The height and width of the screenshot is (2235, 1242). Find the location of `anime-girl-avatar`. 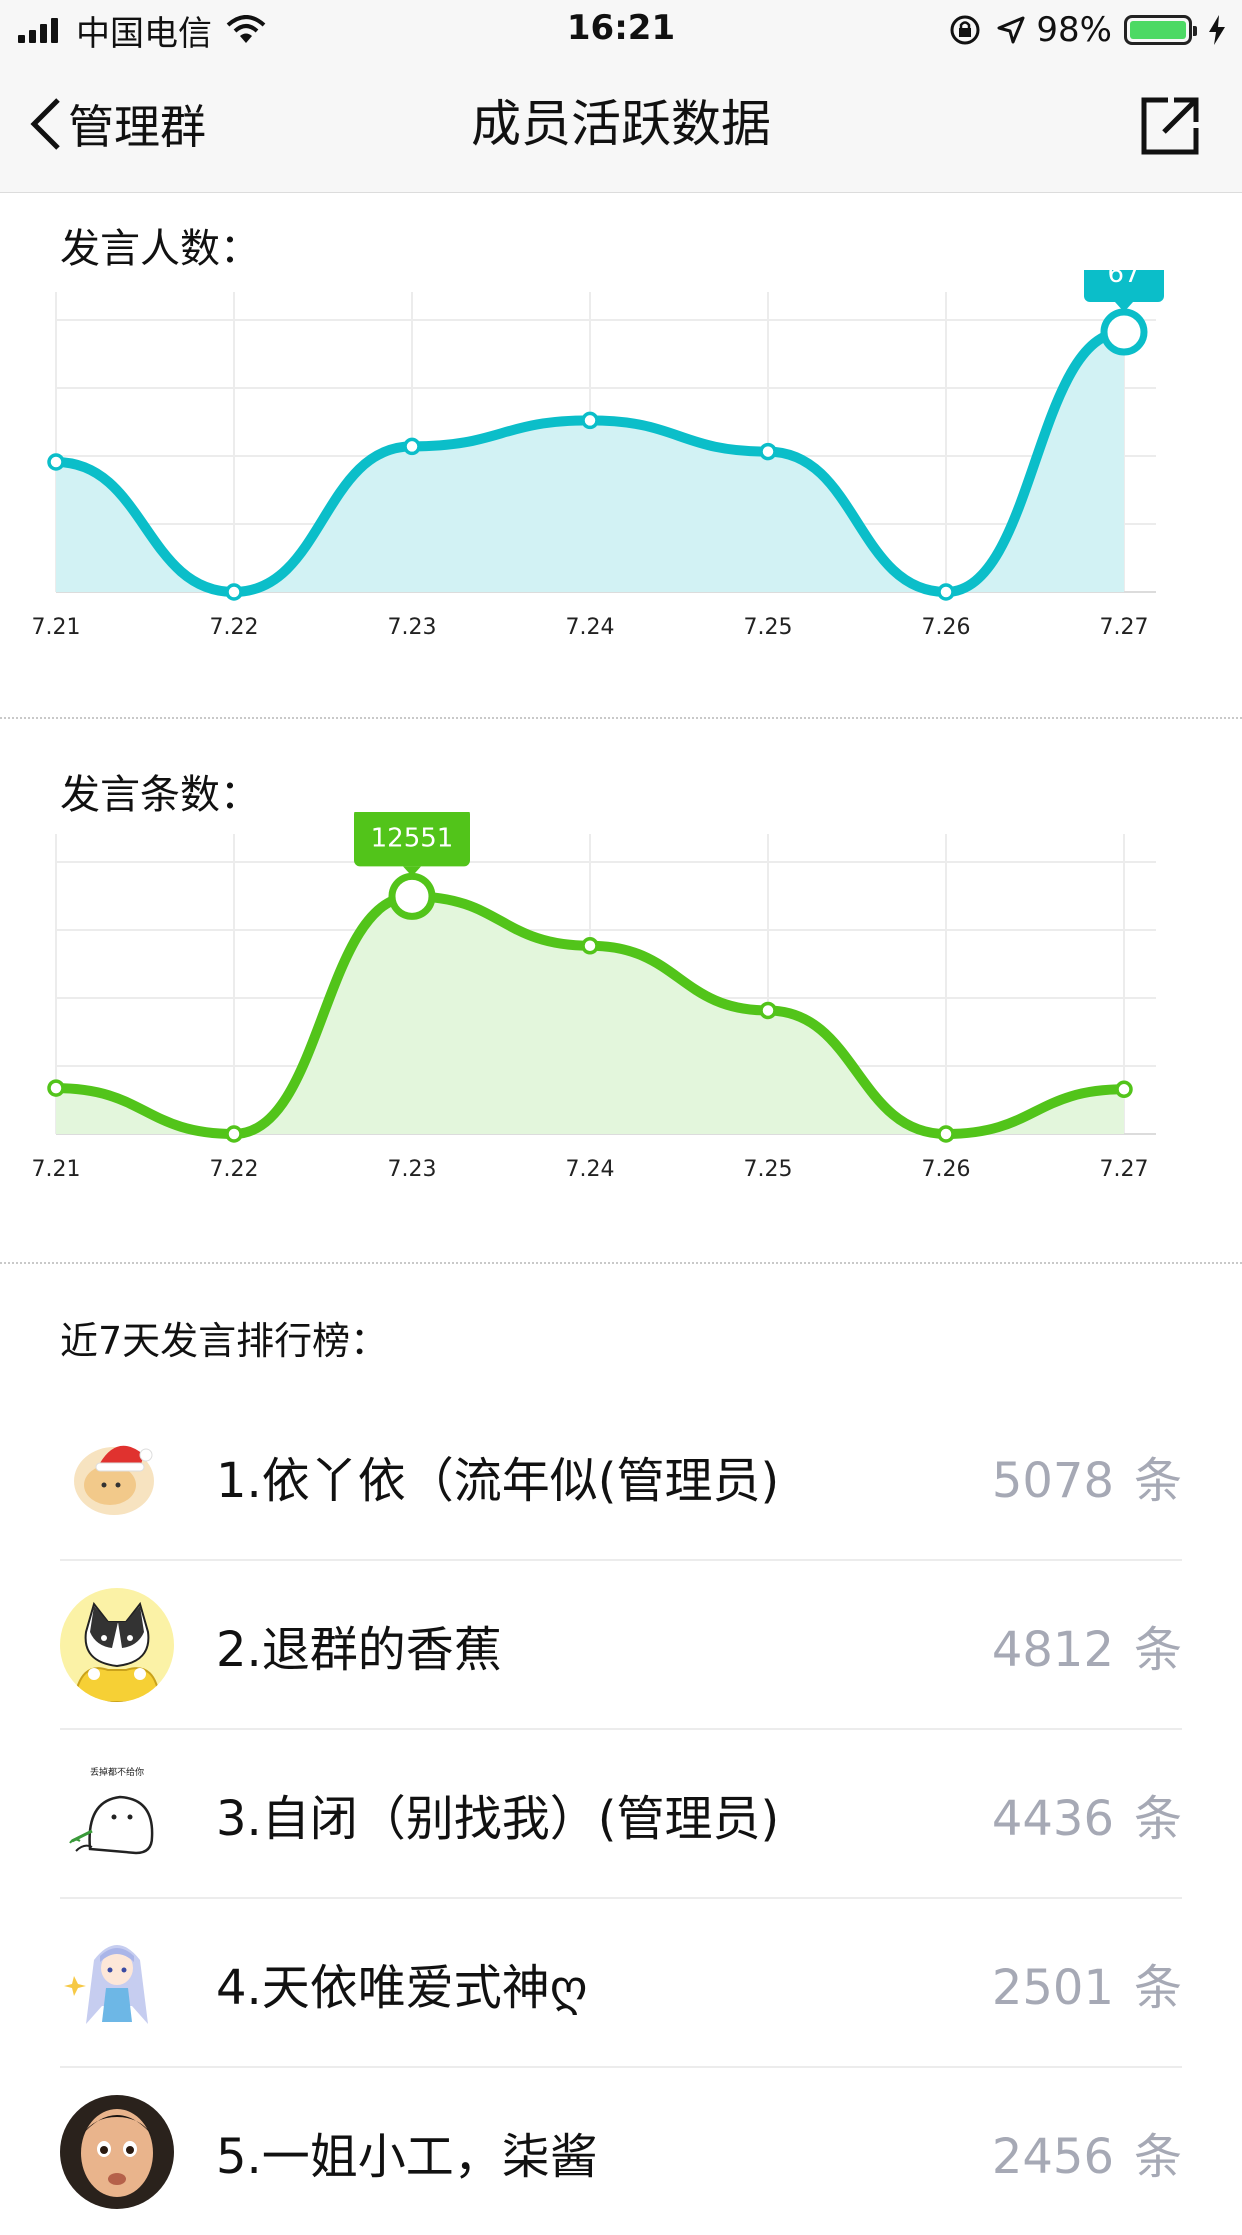

anime-girl-avatar is located at coordinates (117, 1982).